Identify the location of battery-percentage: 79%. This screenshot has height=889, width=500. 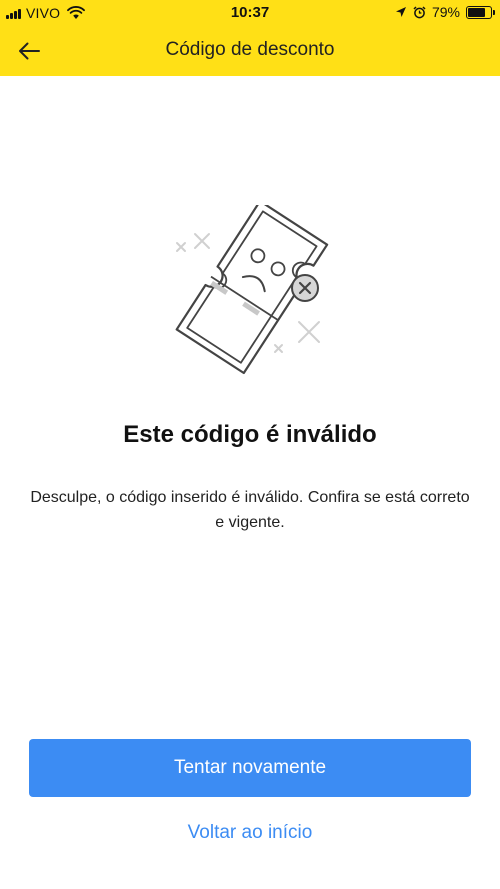
(445, 12).